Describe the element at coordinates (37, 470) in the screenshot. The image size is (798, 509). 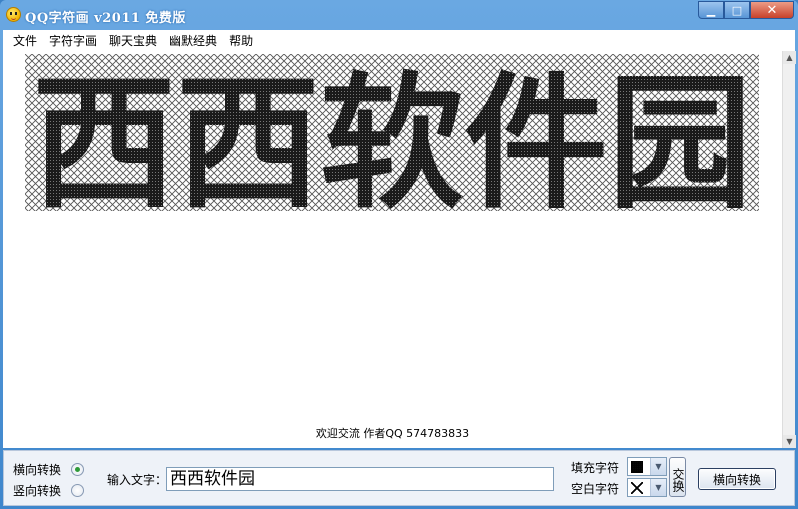
I see `radio-horizontal-label: 横向转换` at that location.